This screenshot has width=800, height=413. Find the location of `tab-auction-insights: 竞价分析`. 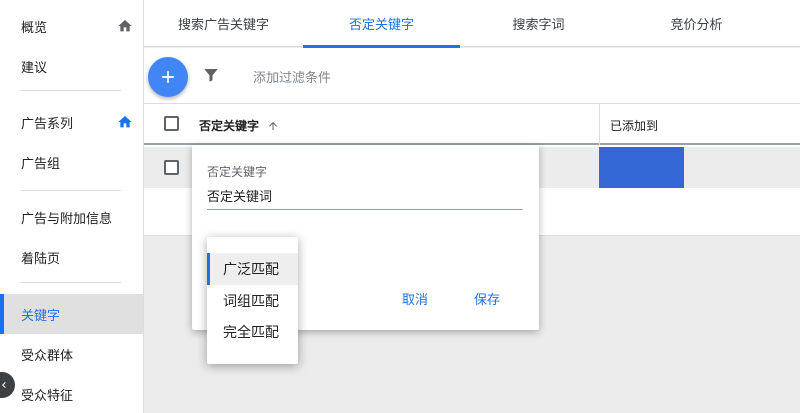

tab-auction-insights: 竞价分析 is located at coordinates (696, 23).